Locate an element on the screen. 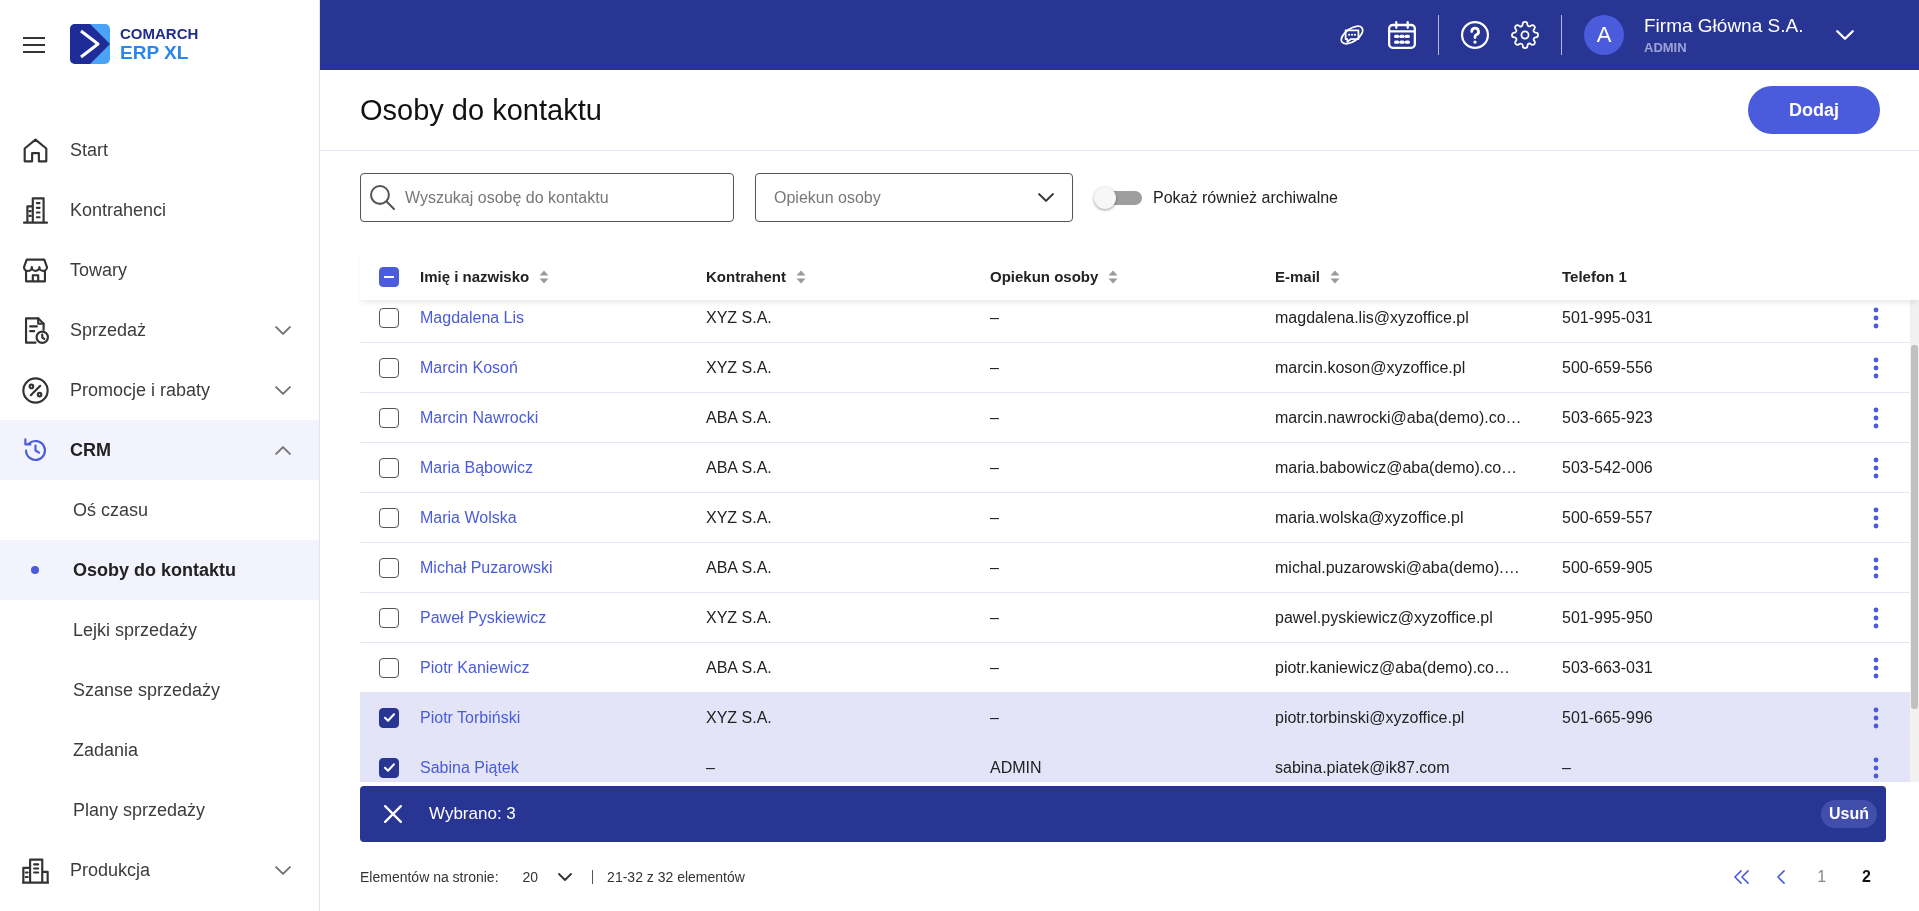 The image size is (1919, 911). contact-name-link: Piotr Torbiński is located at coordinates (470, 717).